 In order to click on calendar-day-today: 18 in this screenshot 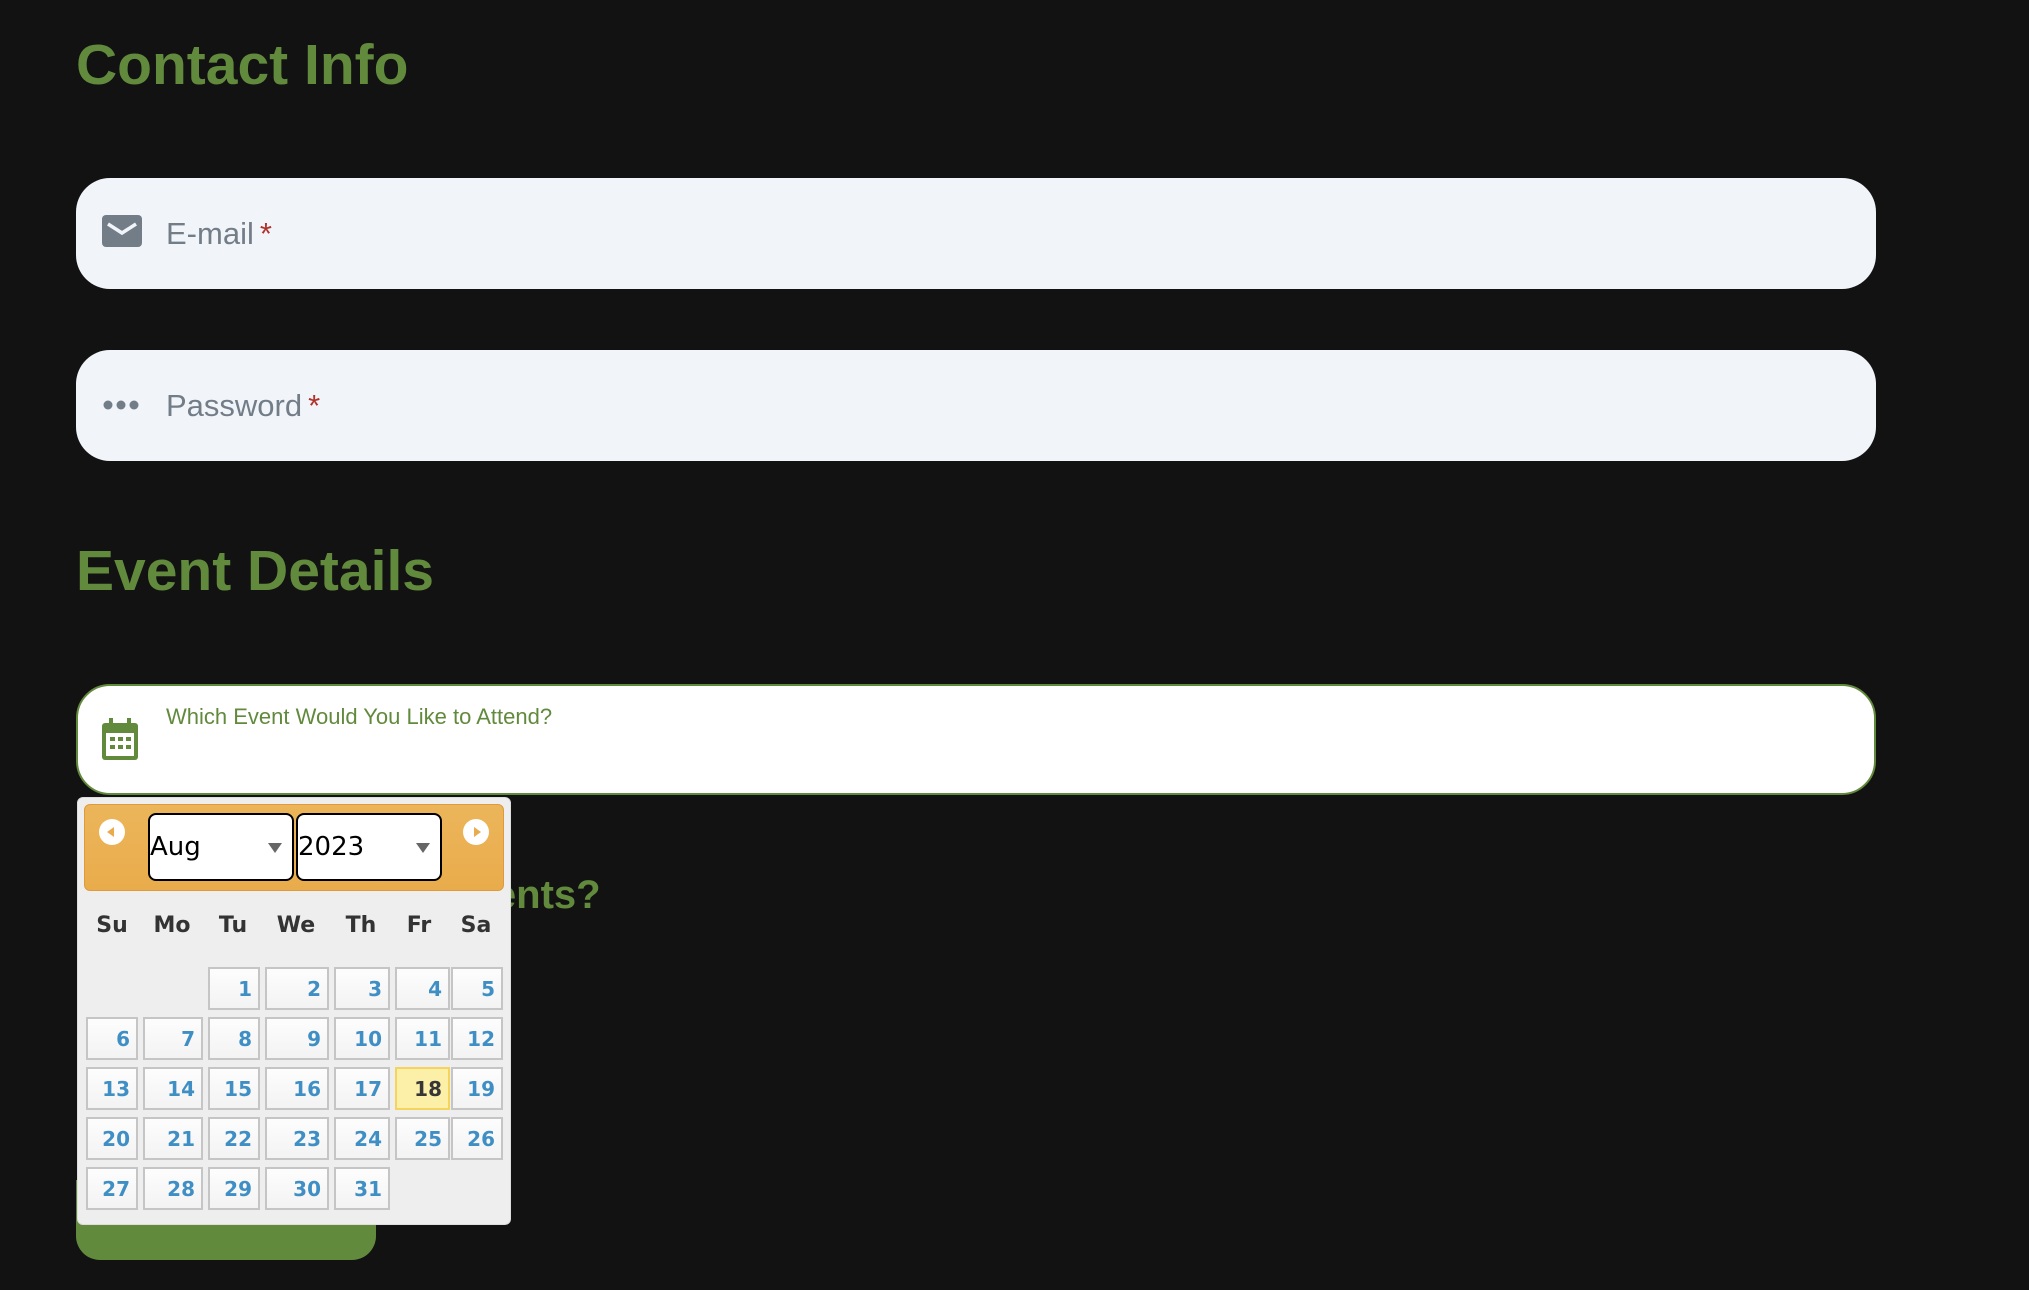, I will do `click(422, 1088)`.